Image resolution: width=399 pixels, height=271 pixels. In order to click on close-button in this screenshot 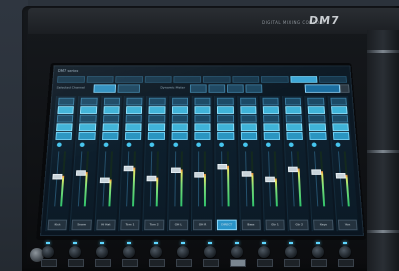, I will do `click(344, 88)`.